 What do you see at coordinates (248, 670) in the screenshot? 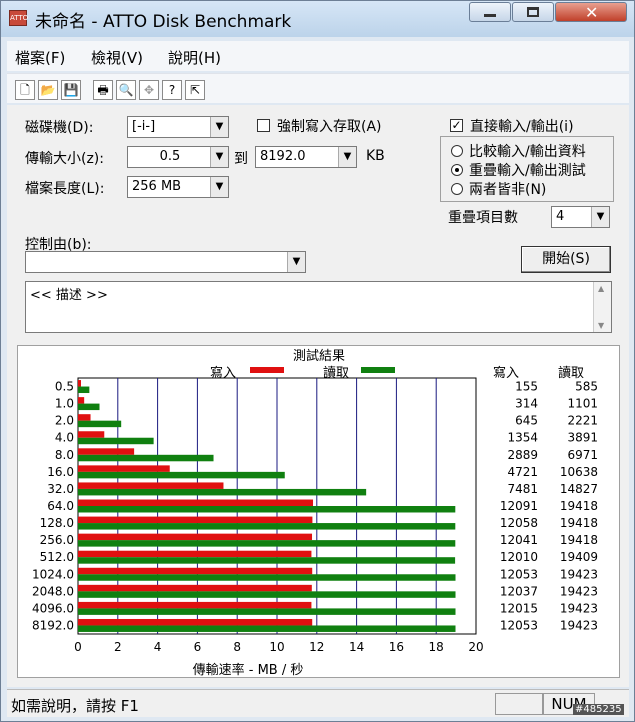
I see `x-axis-label: 傳輸速率 - MB / 秒` at bounding box center [248, 670].